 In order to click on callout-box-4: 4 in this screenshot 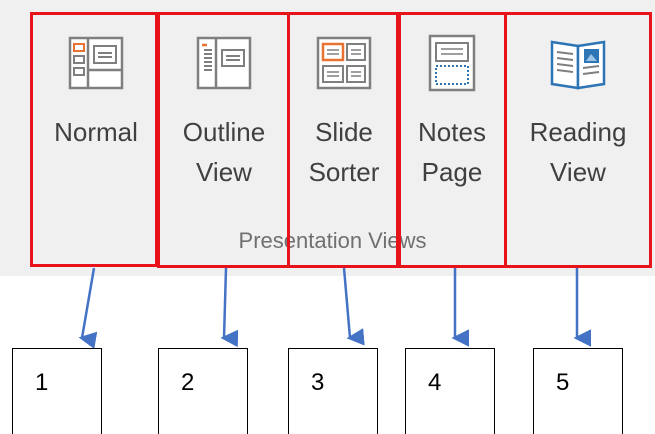, I will do `click(450, 391)`.